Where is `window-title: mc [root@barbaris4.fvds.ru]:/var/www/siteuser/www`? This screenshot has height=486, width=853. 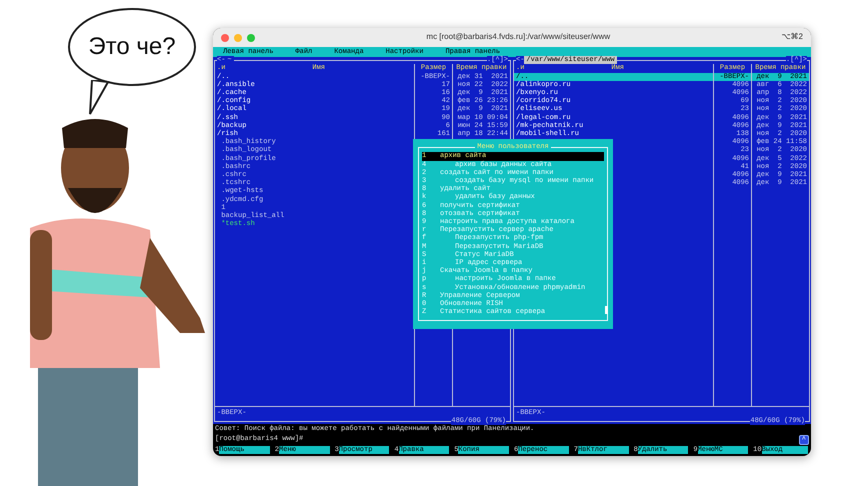
window-title: mc [root@barbaris4.fvds.ru]:/var/www/siteuser/www is located at coordinates (518, 37).